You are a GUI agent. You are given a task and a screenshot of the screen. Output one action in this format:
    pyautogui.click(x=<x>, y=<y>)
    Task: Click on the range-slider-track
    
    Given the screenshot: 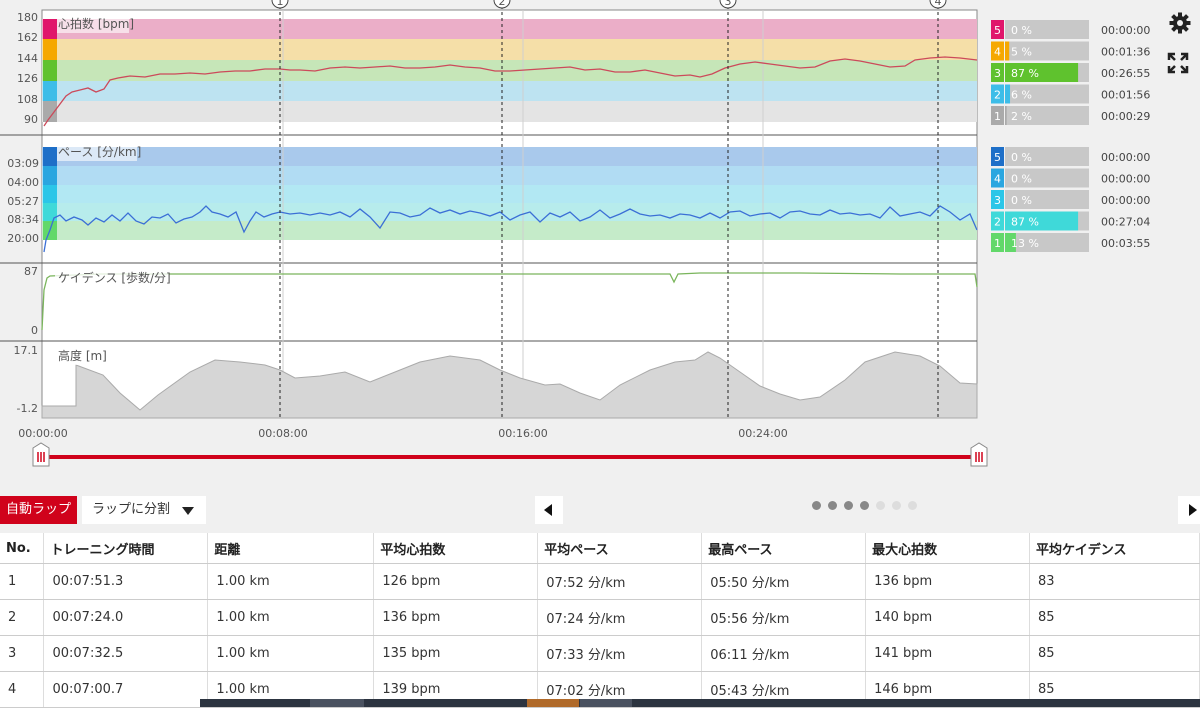 What is the action you would take?
    pyautogui.click(x=511, y=457)
    